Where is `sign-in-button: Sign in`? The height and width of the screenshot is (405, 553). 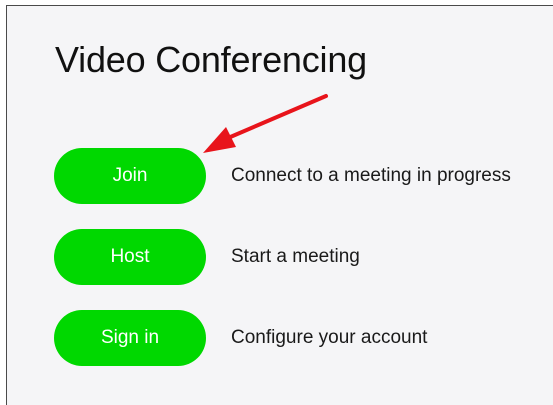
sign-in-button: Sign in is located at coordinates (130, 338).